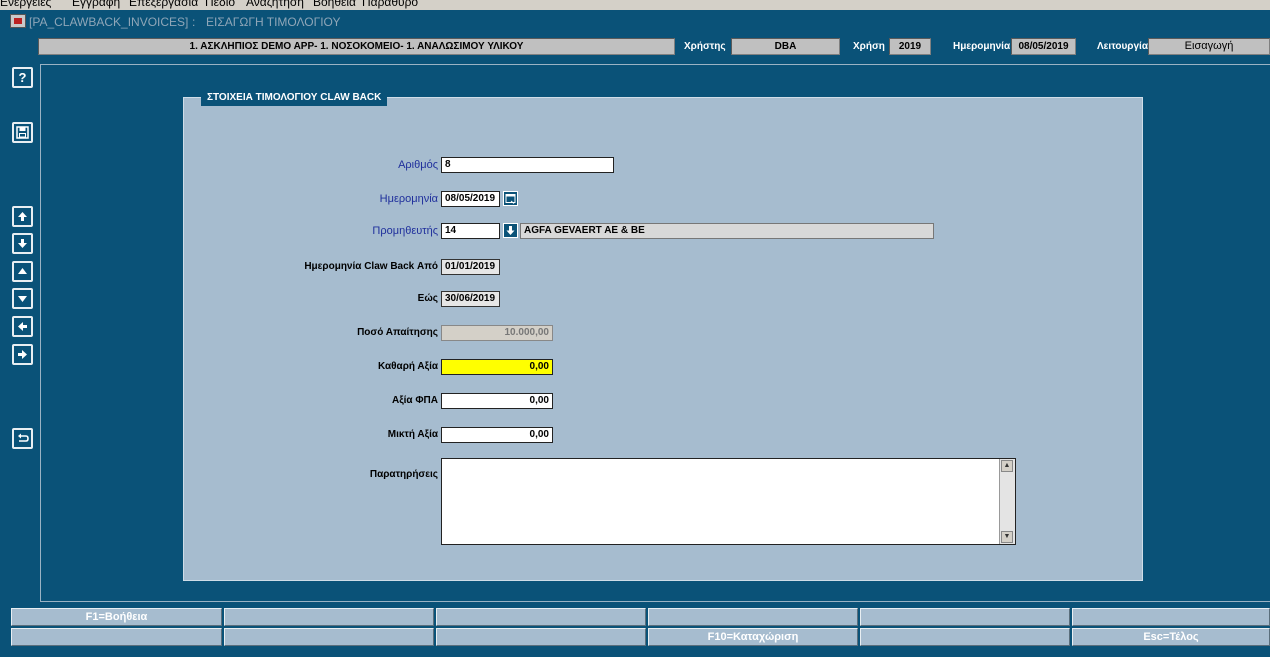 The height and width of the screenshot is (657, 1270). Describe the element at coordinates (275, 4) in the screenshot. I see `menu-search: Αναζήτηση` at that location.